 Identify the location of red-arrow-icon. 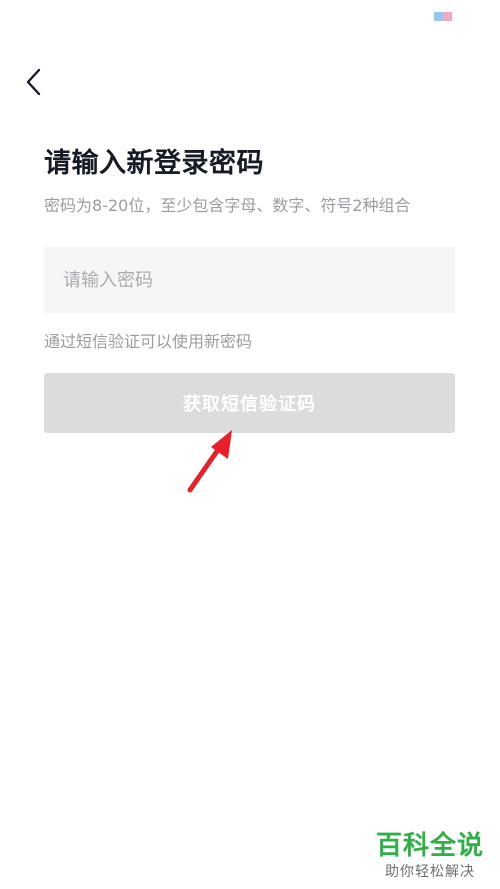
(209, 461).